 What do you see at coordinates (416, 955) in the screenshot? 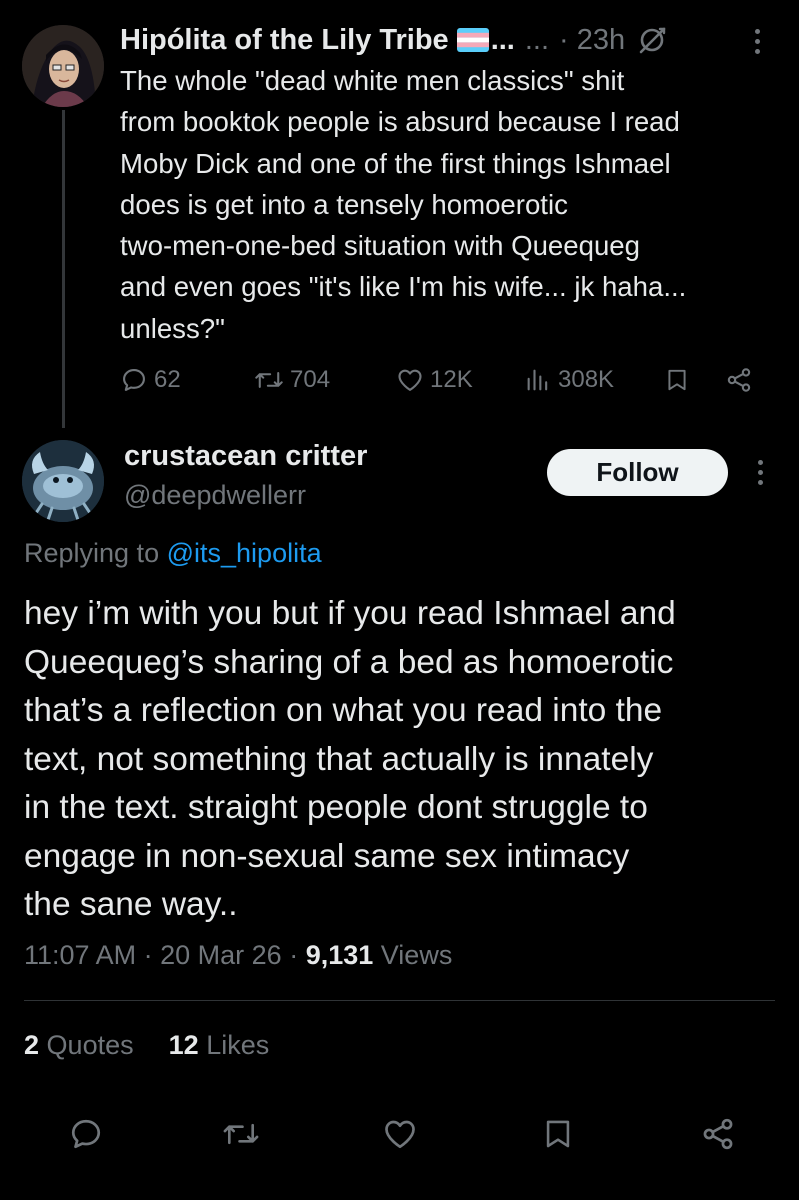
I see `reply-views-label: Views` at bounding box center [416, 955].